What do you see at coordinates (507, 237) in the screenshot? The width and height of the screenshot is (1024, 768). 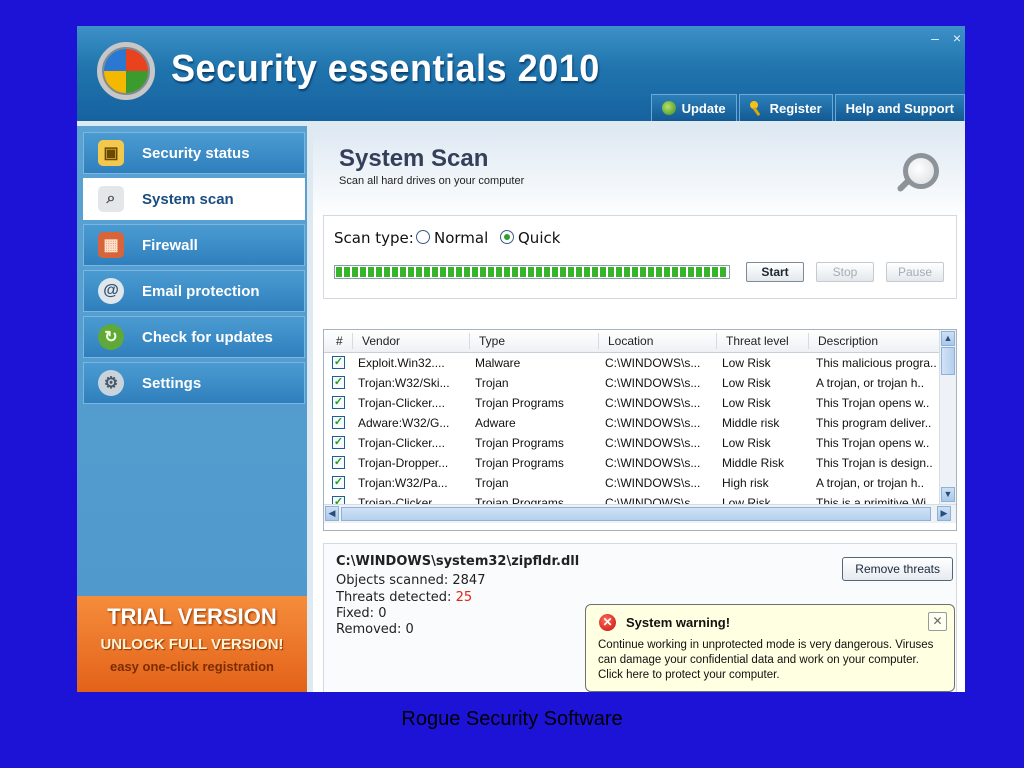 I see `radio-quick` at bounding box center [507, 237].